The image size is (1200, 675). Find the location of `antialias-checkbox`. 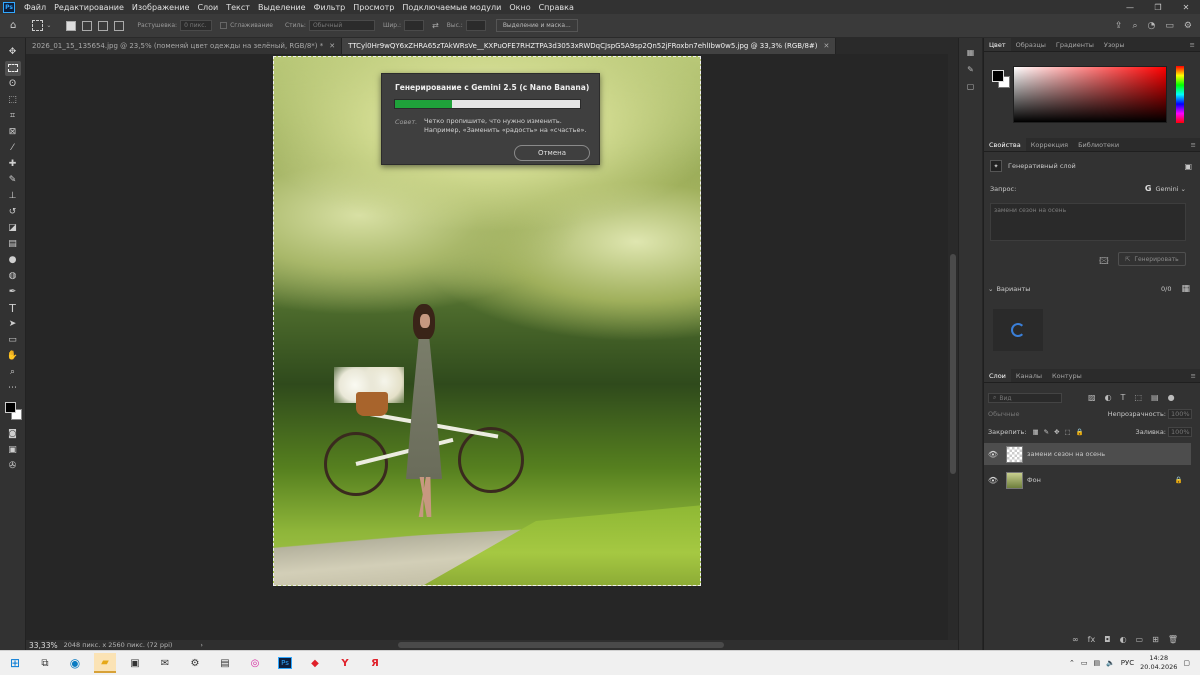

antialias-checkbox is located at coordinates (224, 25).